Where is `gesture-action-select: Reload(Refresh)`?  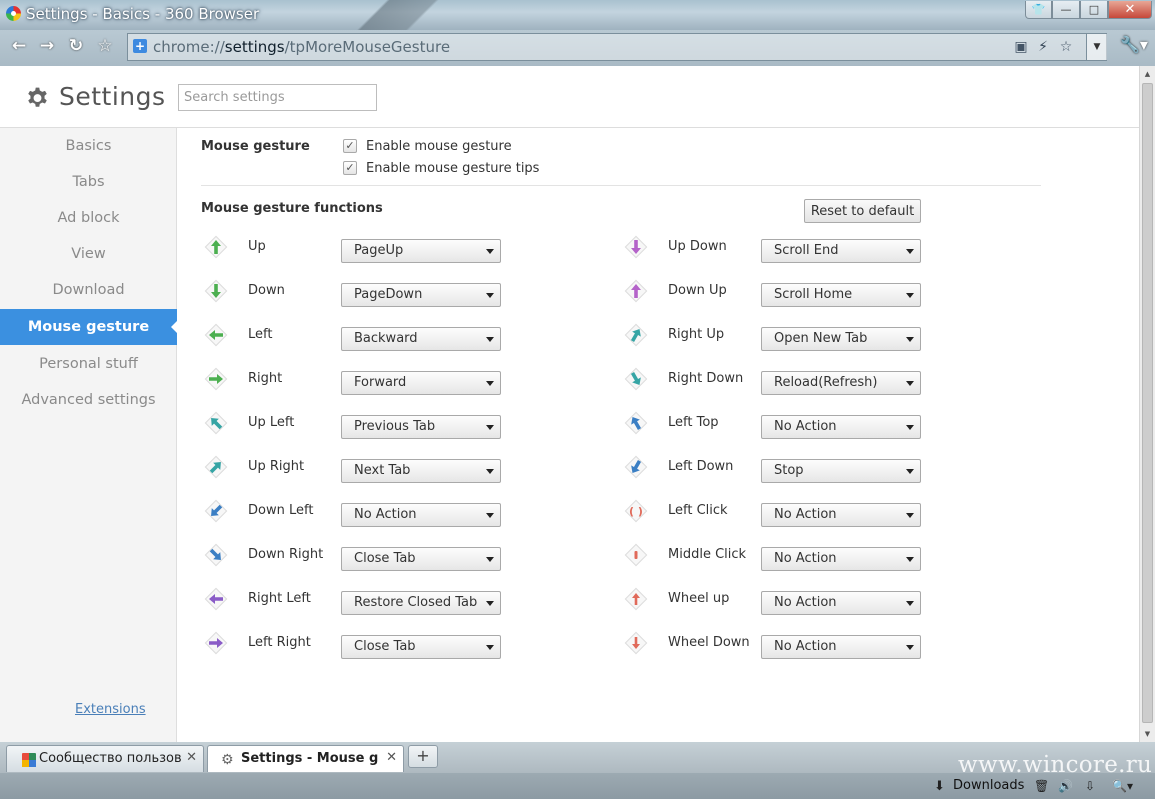
gesture-action-select: Reload(Refresh) is located at coordinates (841, 383).